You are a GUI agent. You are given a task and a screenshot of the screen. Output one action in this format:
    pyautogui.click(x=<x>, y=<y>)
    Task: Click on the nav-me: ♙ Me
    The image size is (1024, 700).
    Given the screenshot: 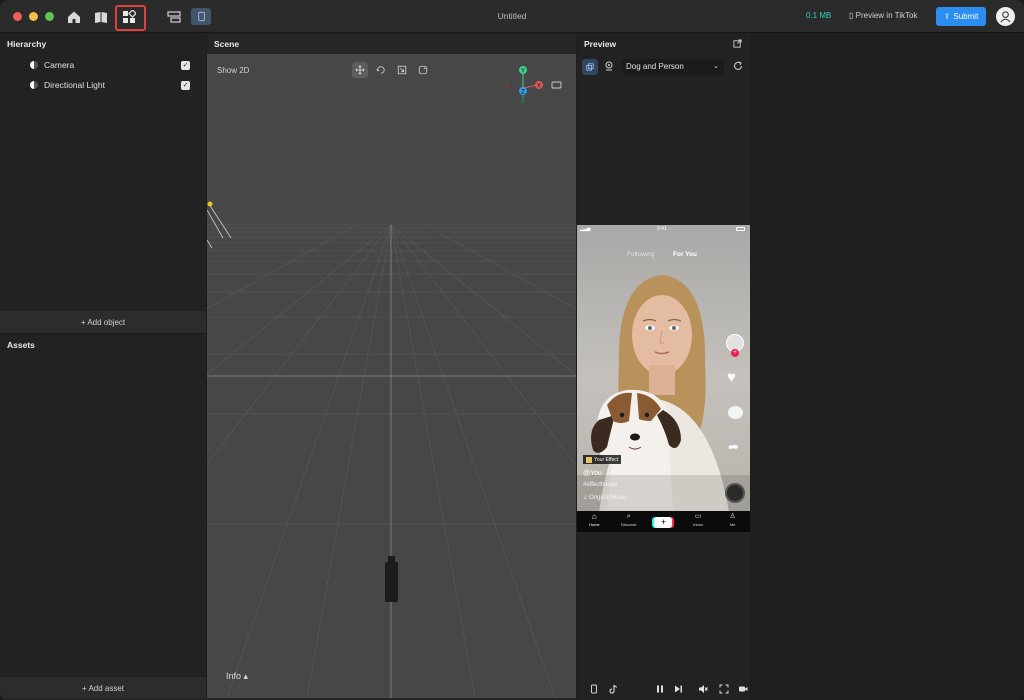 What is the action you would take?
    pyautogui.click(x=732, y=522)
    